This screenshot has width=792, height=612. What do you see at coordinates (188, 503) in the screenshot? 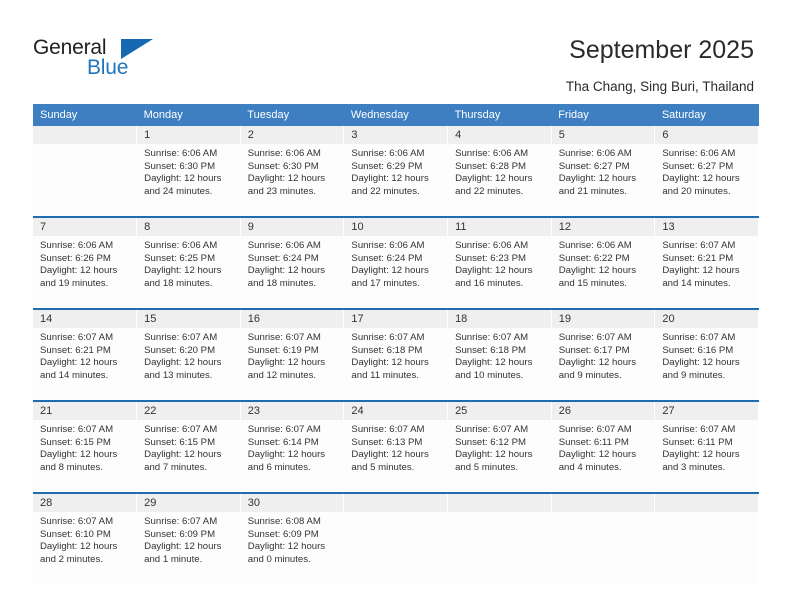
I see `day-number: 29` at bounding box center [188, 503].